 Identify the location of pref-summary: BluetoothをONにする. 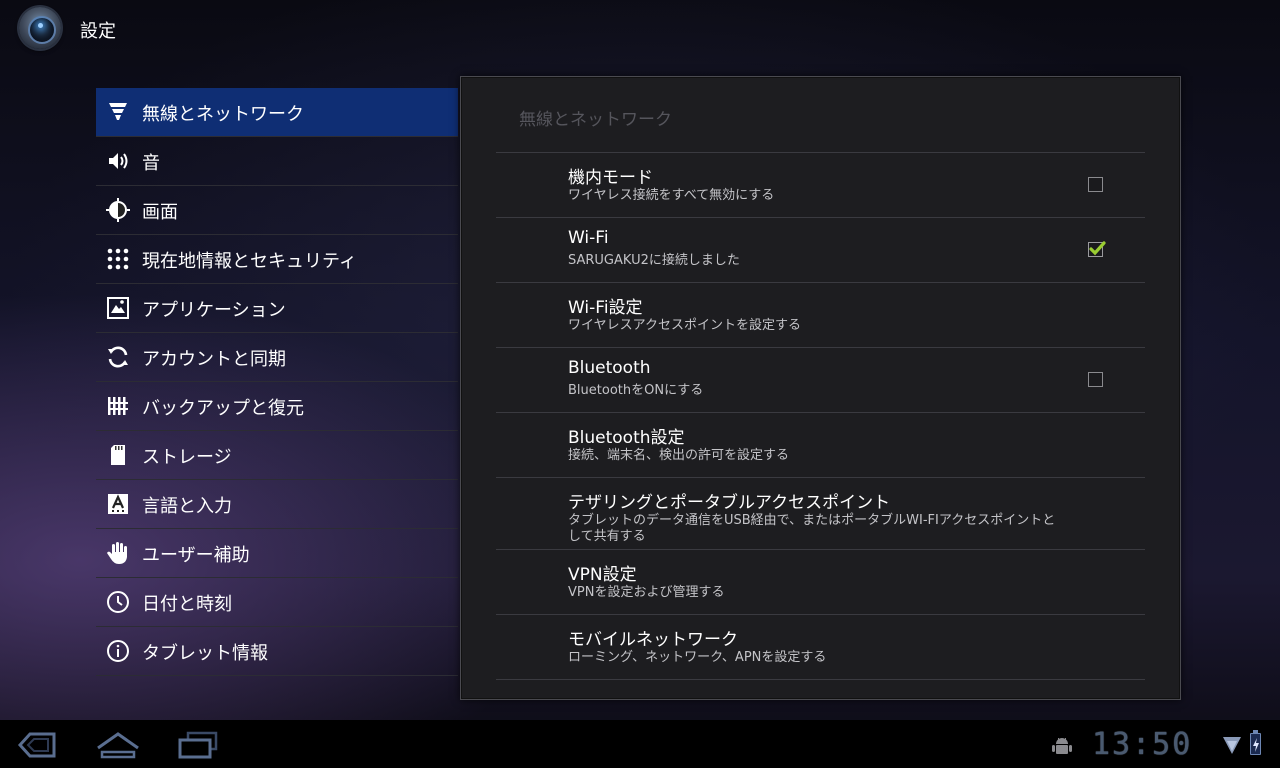
(636, 390).